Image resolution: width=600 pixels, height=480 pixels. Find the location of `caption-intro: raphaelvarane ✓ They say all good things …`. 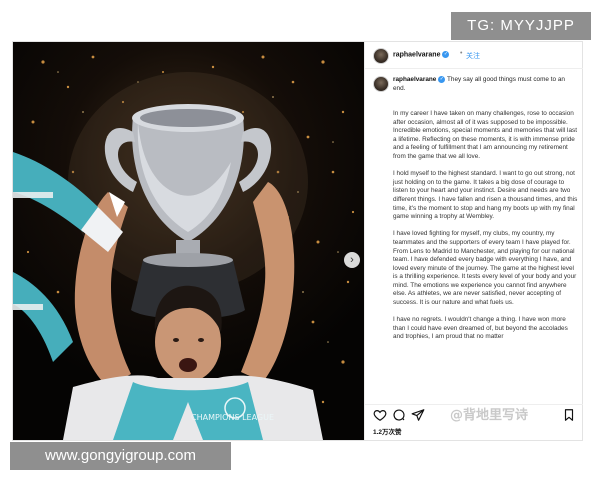

caption-intro: raphaelvarane ✓ They say all good things … is located at coordinates (486, 84).